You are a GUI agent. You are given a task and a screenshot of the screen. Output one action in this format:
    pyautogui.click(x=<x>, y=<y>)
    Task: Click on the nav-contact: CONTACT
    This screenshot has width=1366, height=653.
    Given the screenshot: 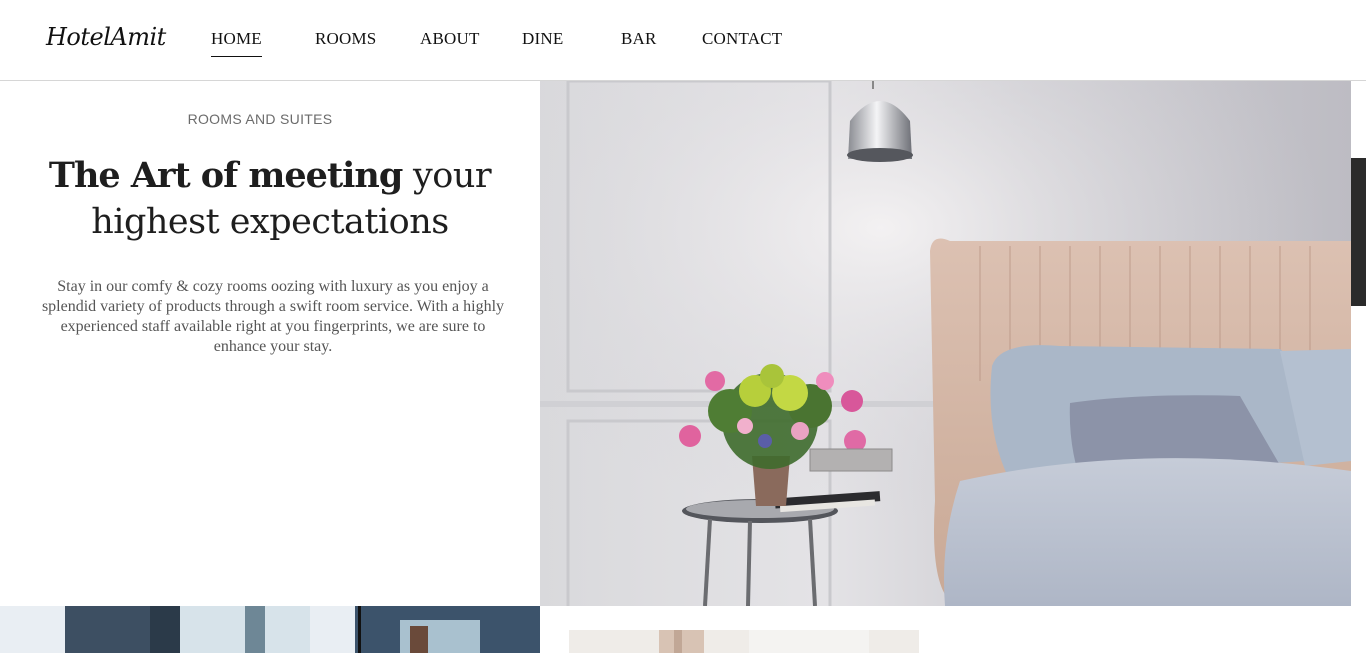 What is the action you would take?
    pyautogui.click(x=742, y=39)
    